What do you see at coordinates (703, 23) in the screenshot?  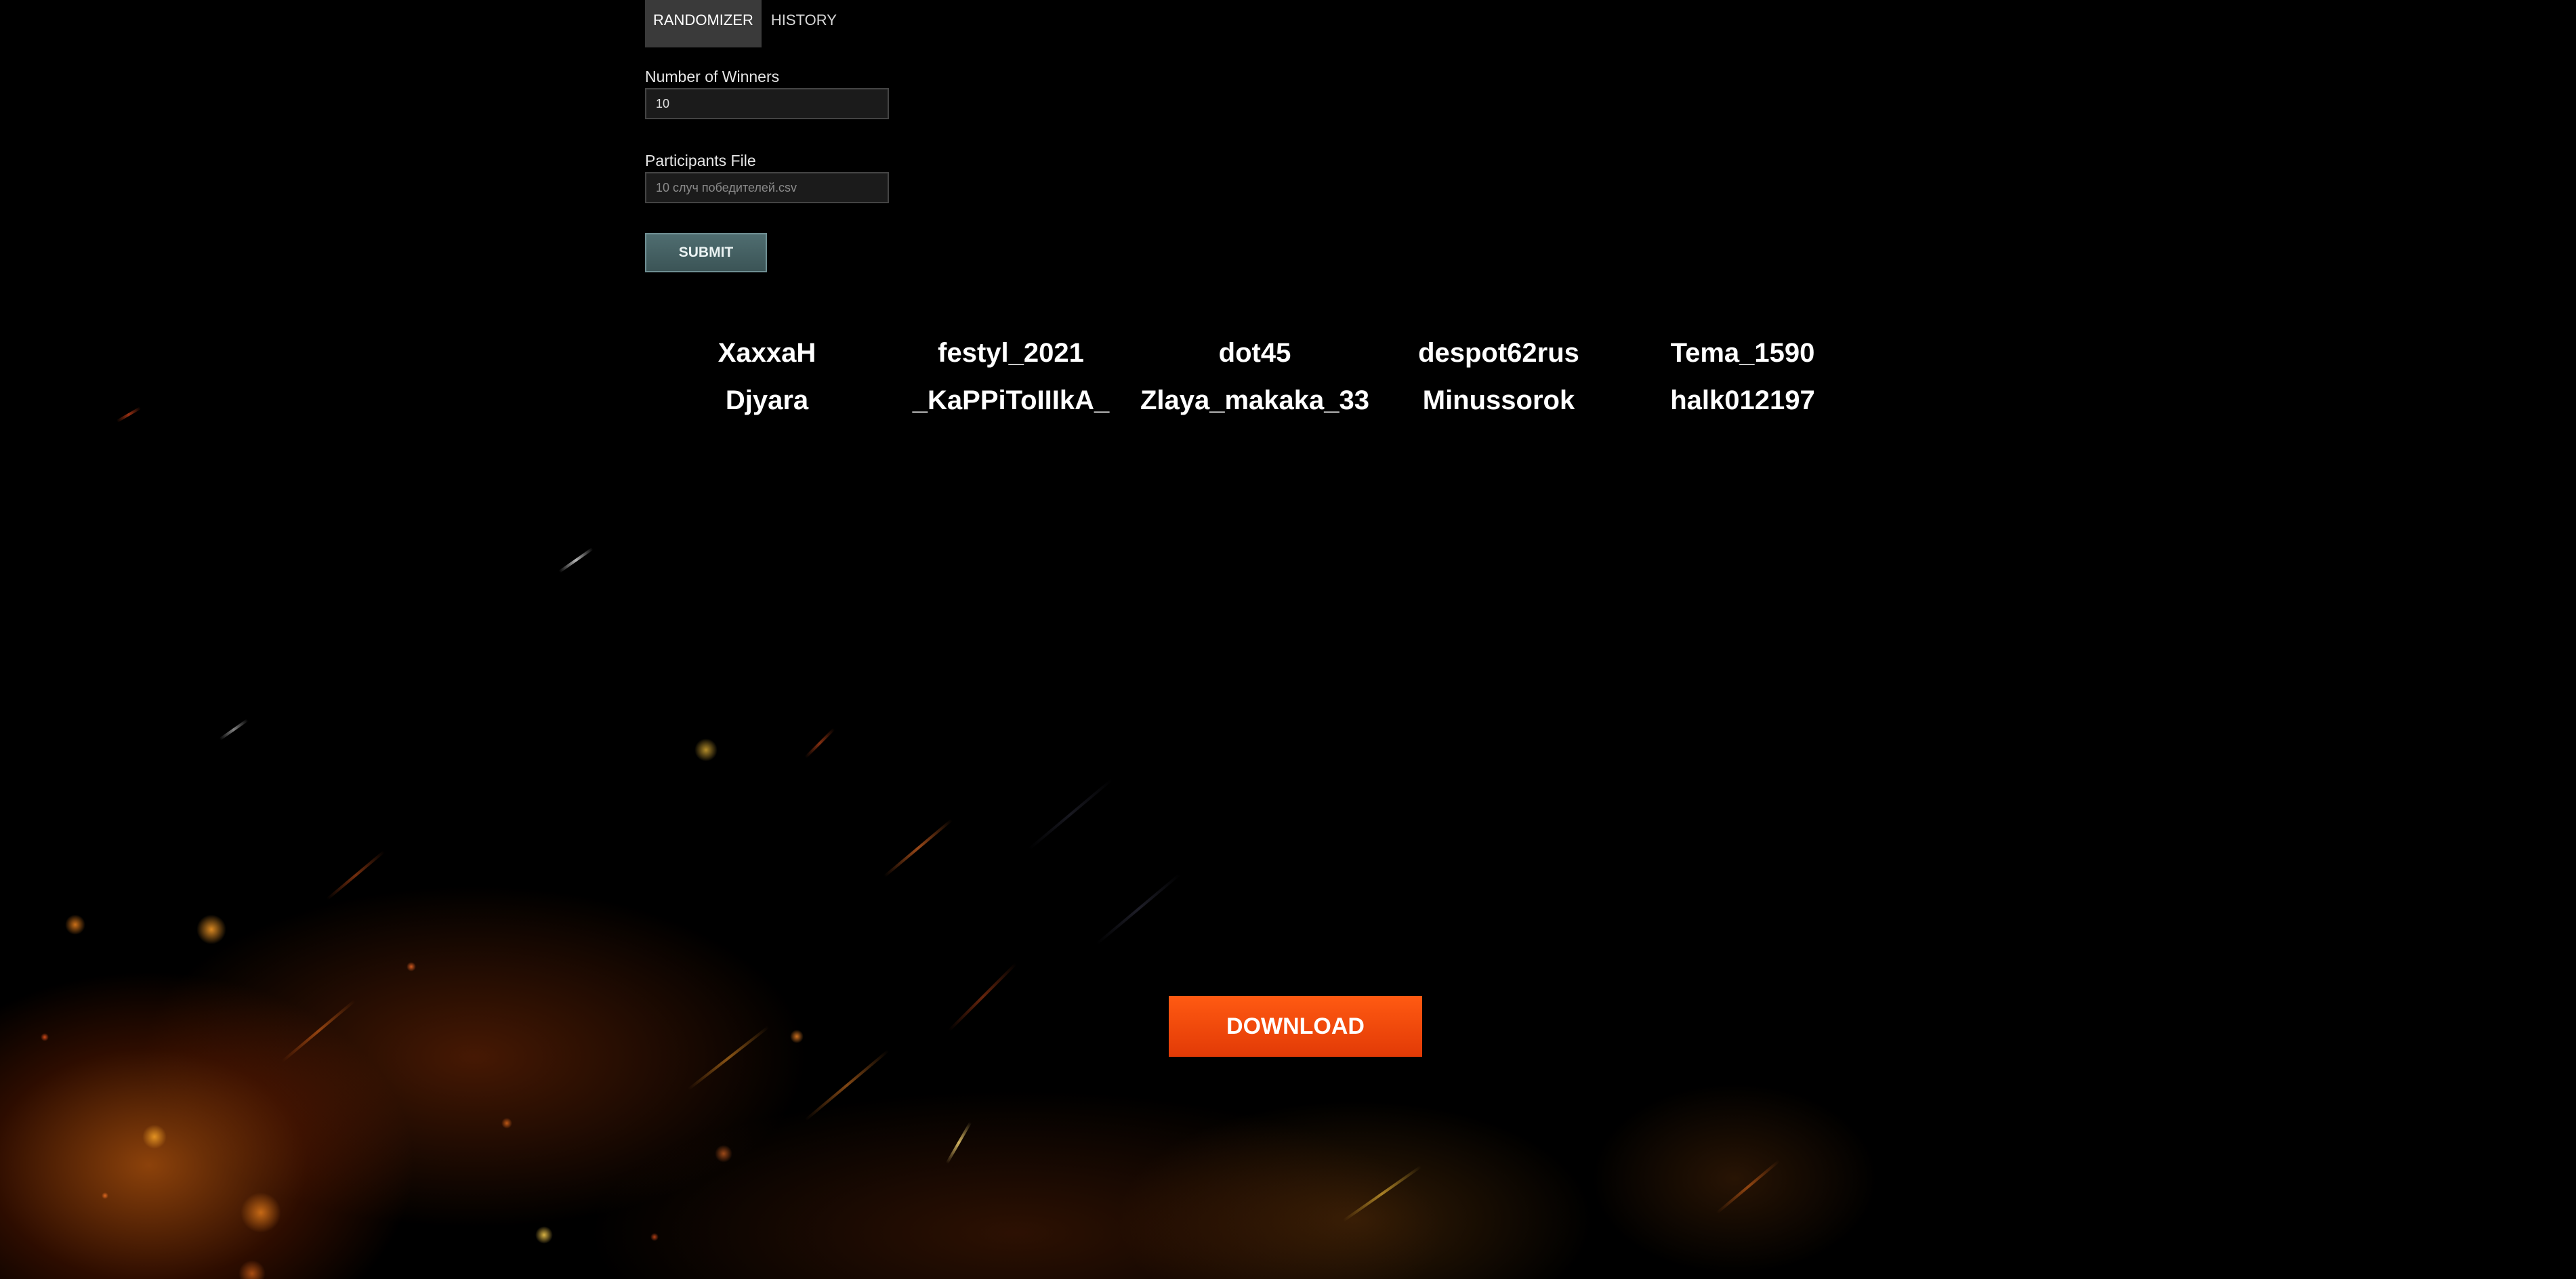 I see `tab-randomizer: RANDOMIZER` at bounding box center [703, 23].